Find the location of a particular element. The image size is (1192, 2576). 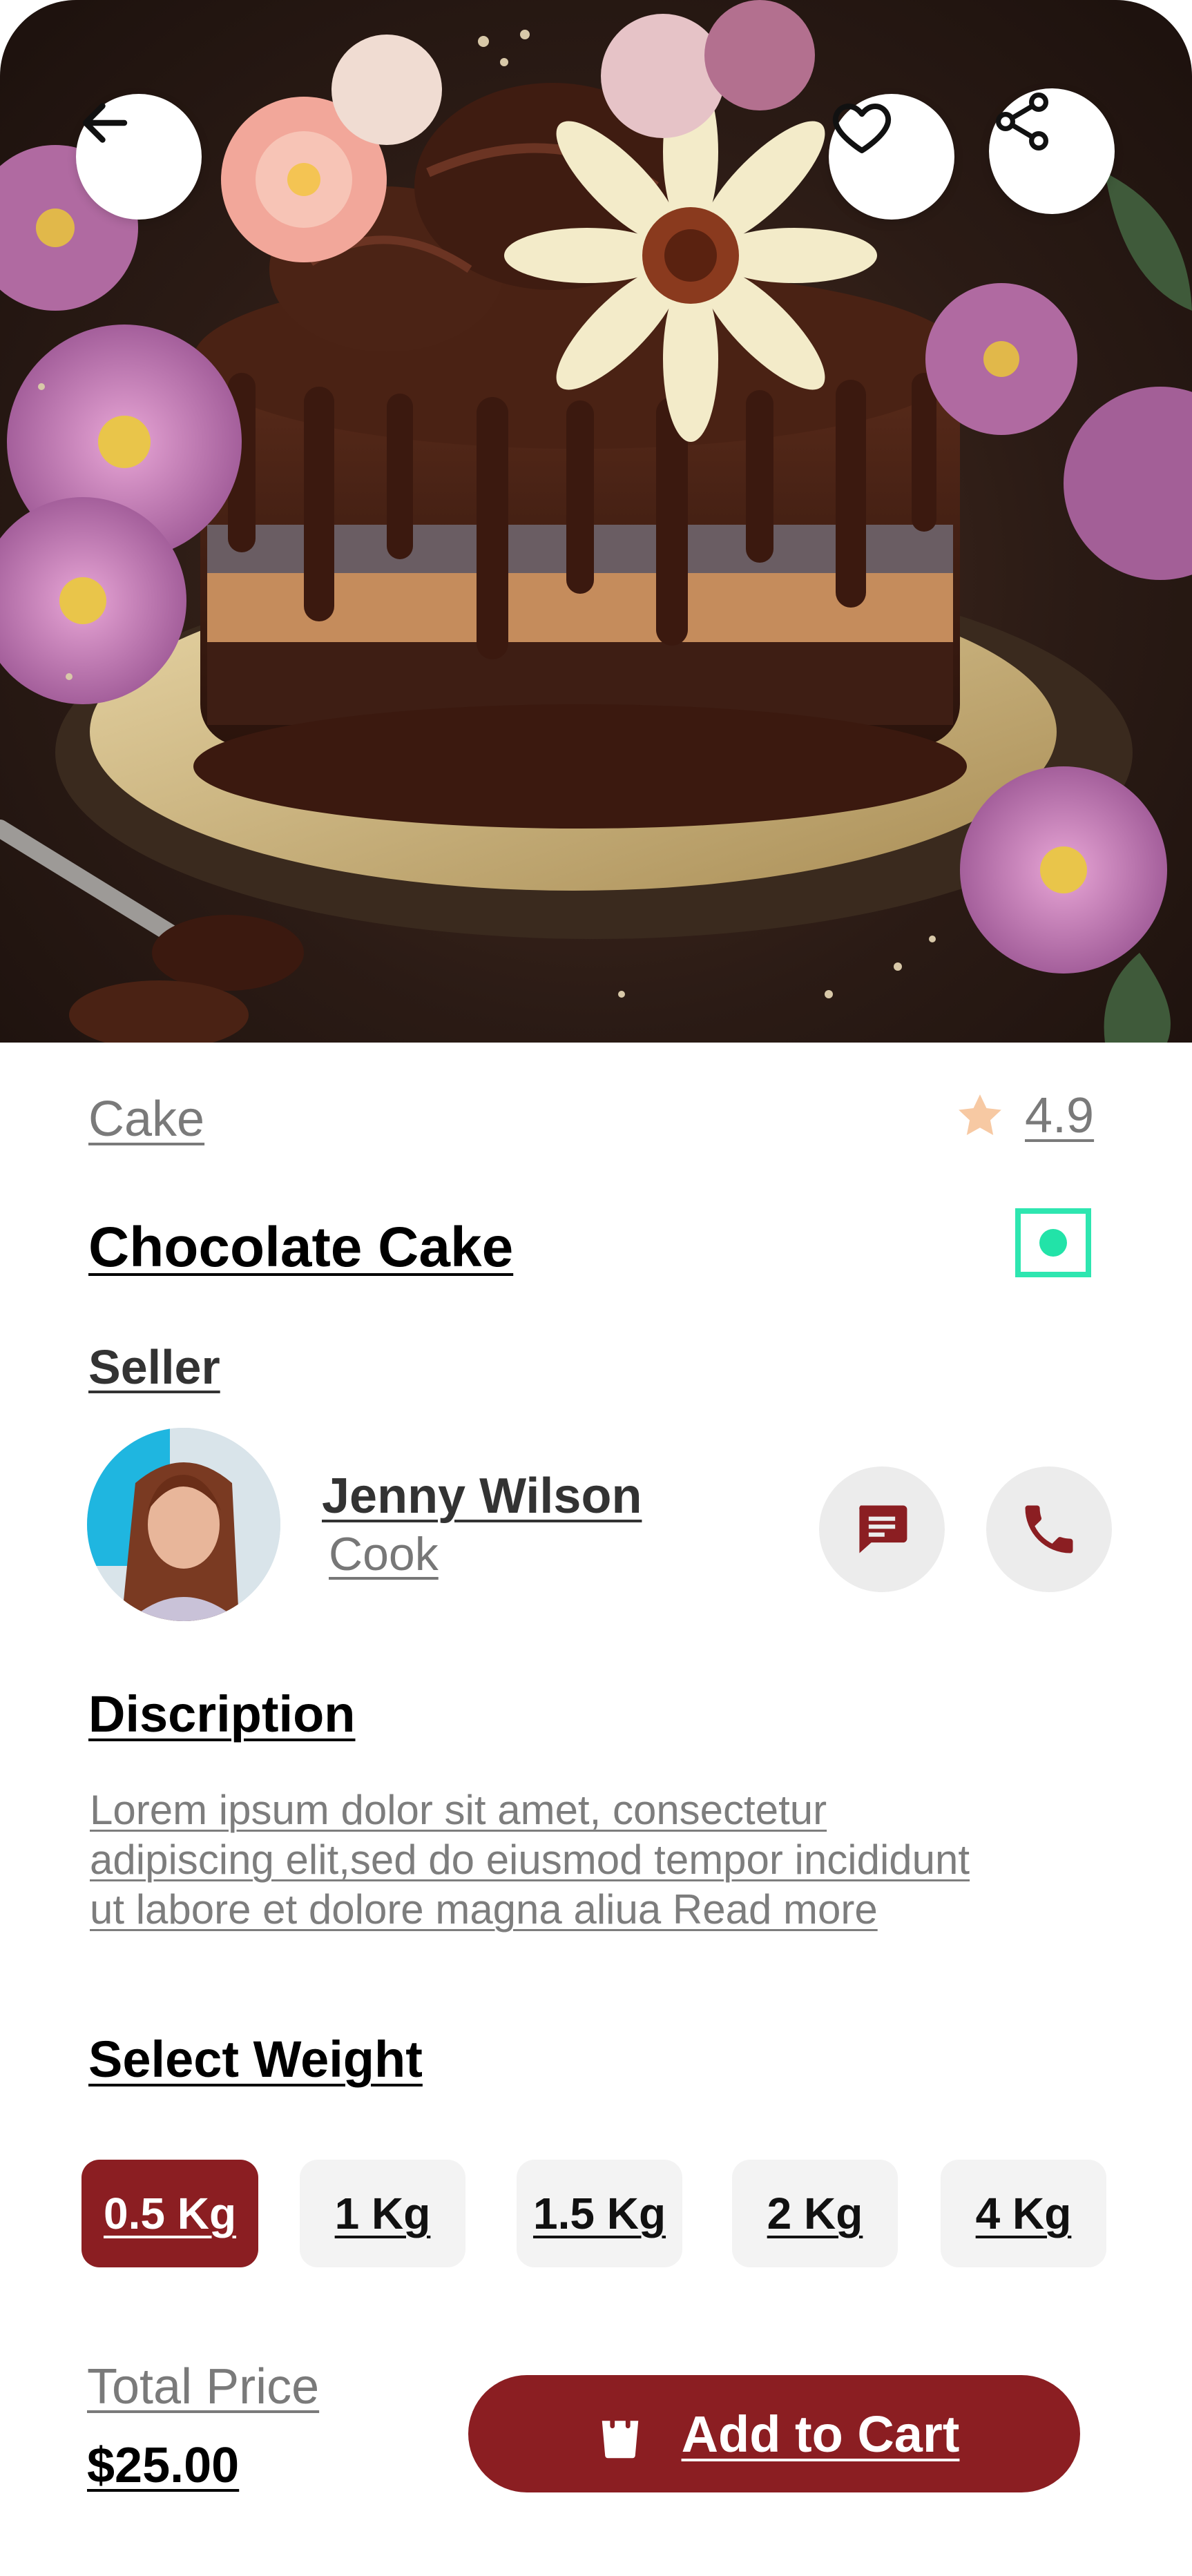

star-icon is located at coordinates (980, 1115).